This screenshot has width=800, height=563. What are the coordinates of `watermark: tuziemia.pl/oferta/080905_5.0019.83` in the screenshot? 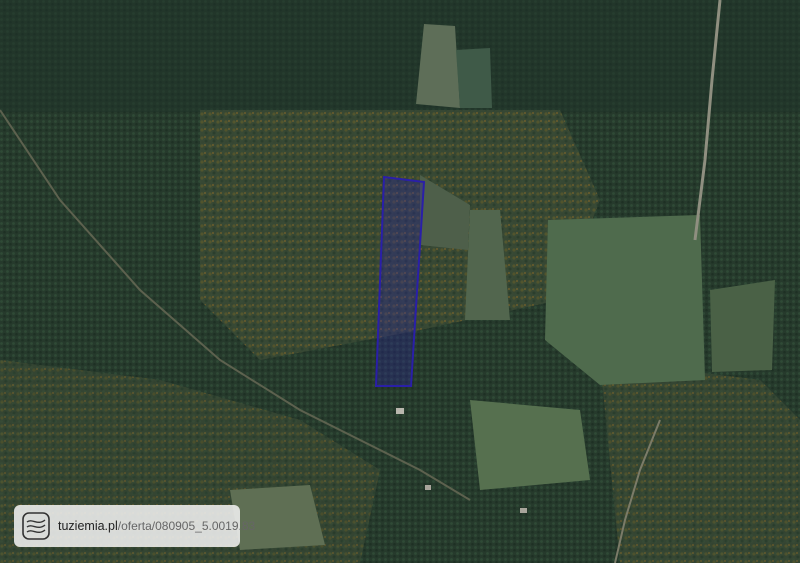 It's located at (134, 526).